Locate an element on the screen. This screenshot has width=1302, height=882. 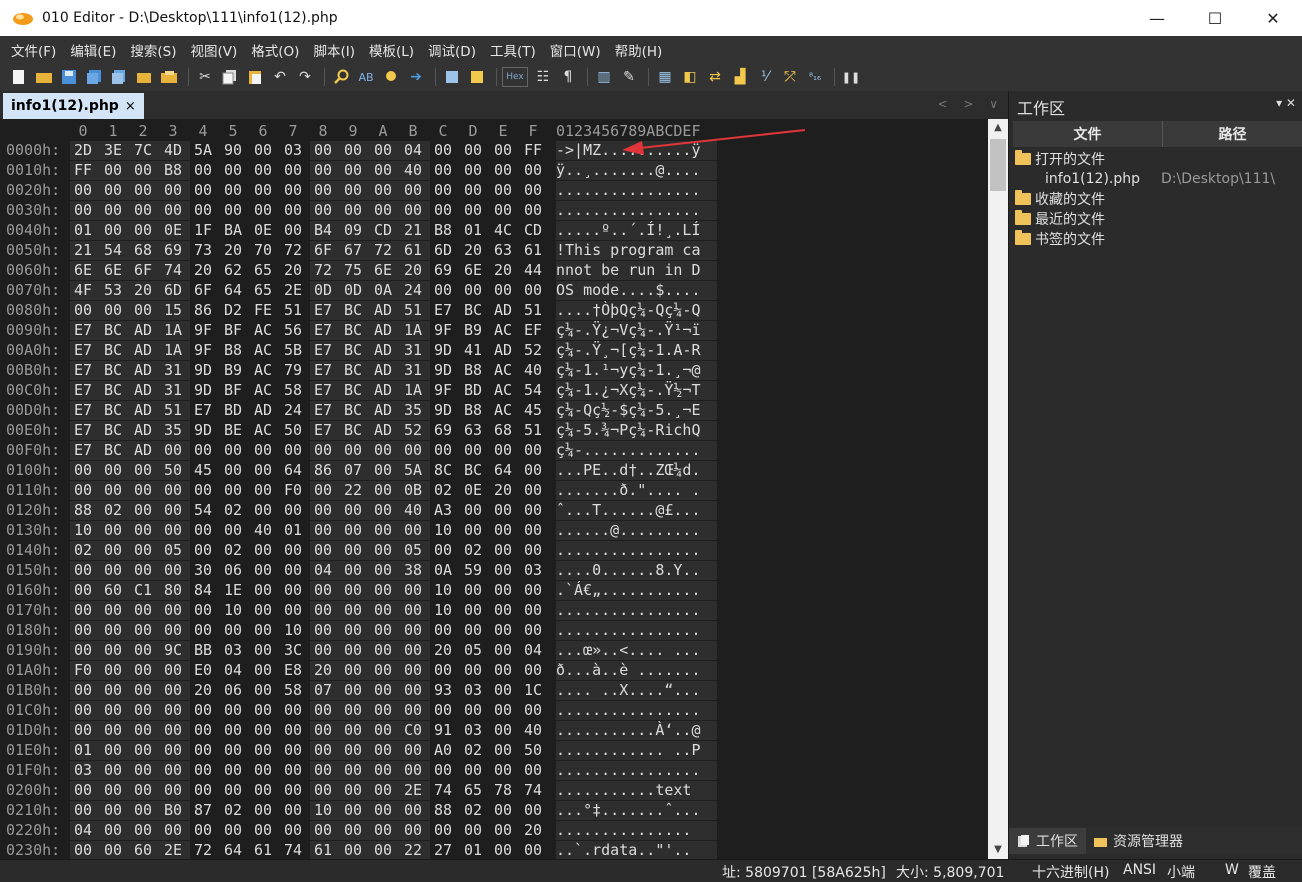
ascii-text: ...PE..d†..ZŒ¼d. is located at coordinates (636, 470).